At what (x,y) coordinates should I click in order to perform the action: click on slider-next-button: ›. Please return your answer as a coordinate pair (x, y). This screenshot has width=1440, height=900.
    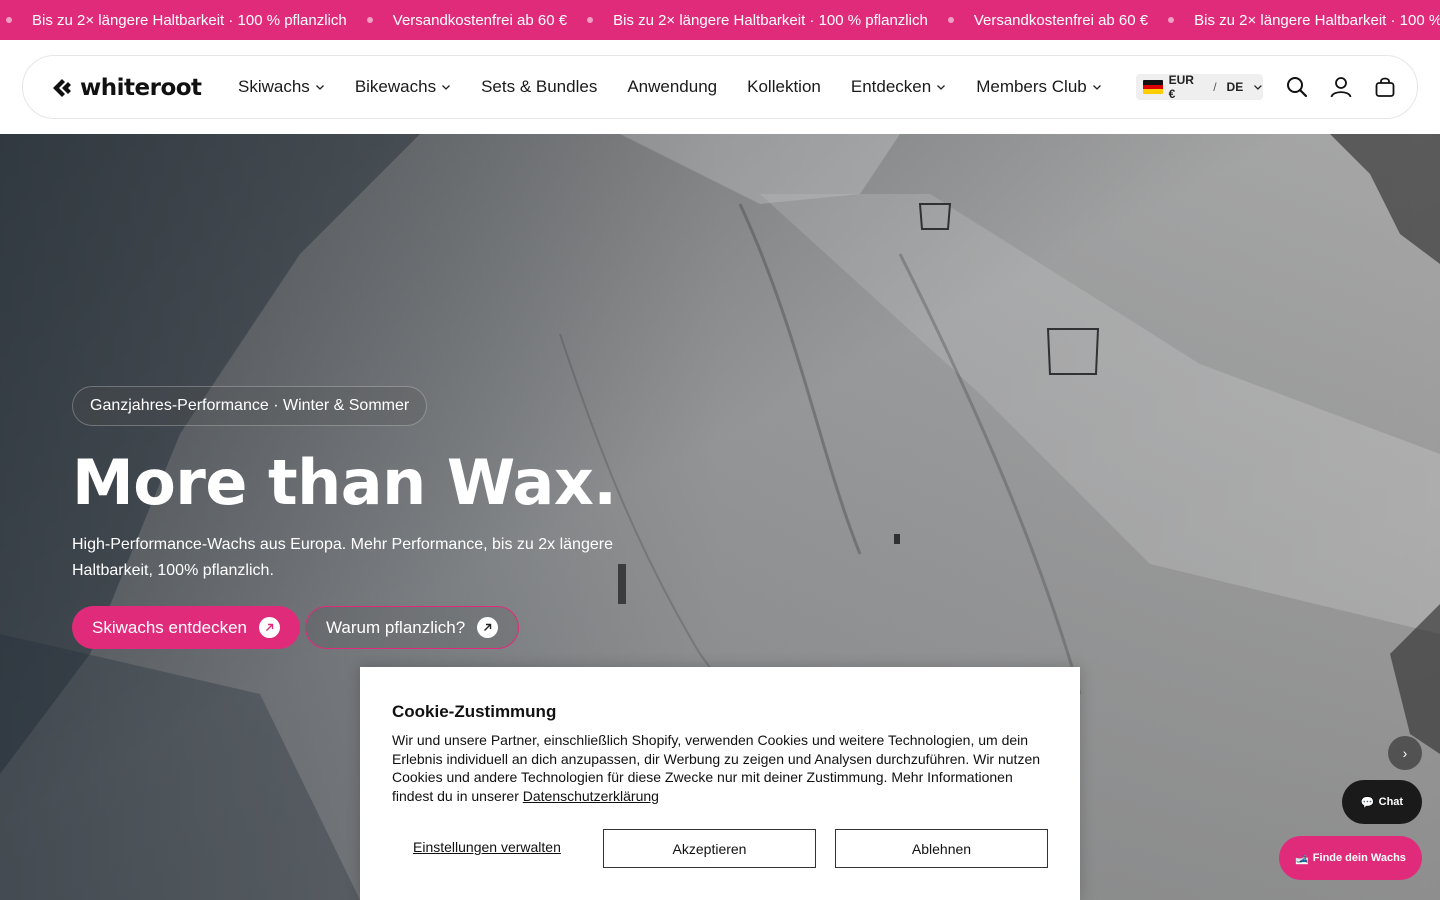
    Looking at the image, I should click on (1405, 753).